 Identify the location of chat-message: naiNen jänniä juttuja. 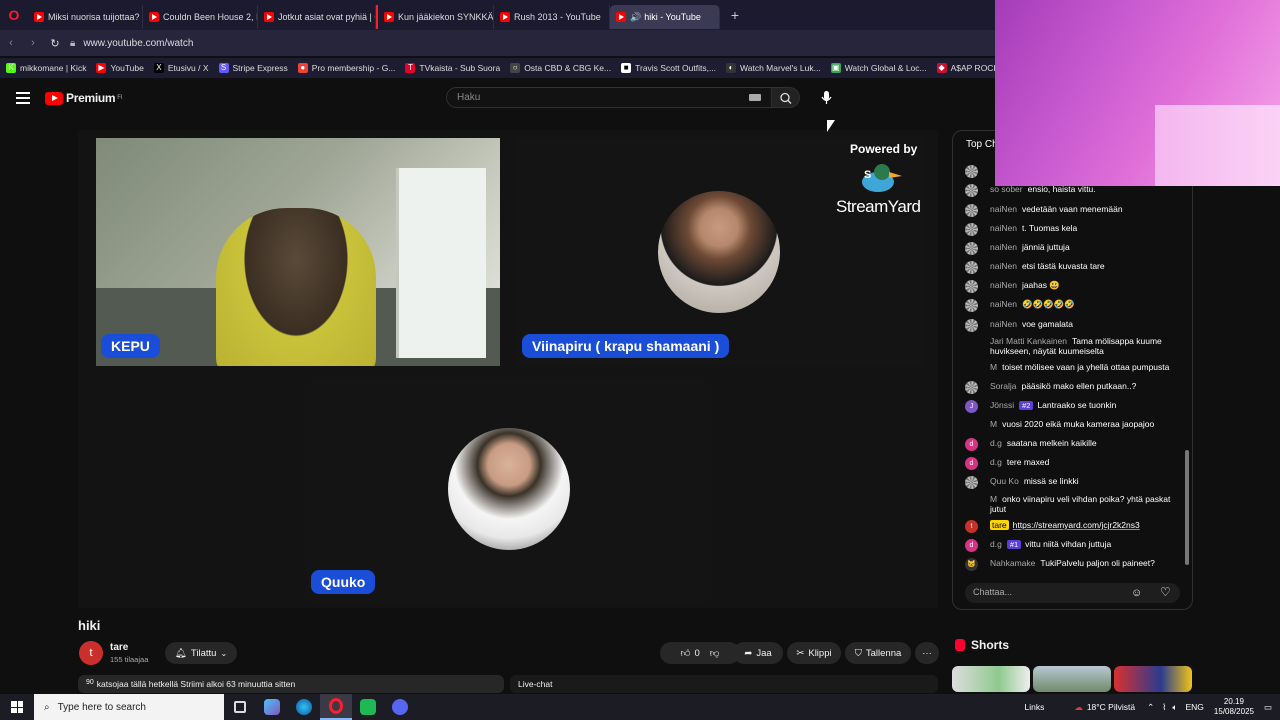
(1072, 248).